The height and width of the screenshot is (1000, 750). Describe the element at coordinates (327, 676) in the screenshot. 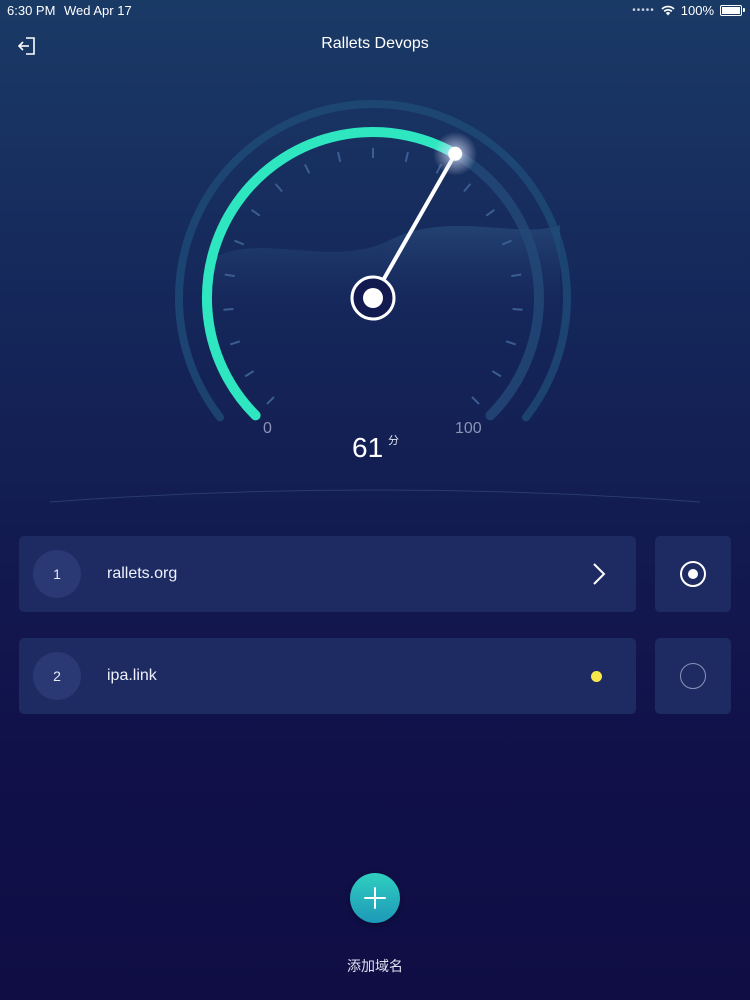

I see `domain-row-2: 2 ipa.link` at that location.